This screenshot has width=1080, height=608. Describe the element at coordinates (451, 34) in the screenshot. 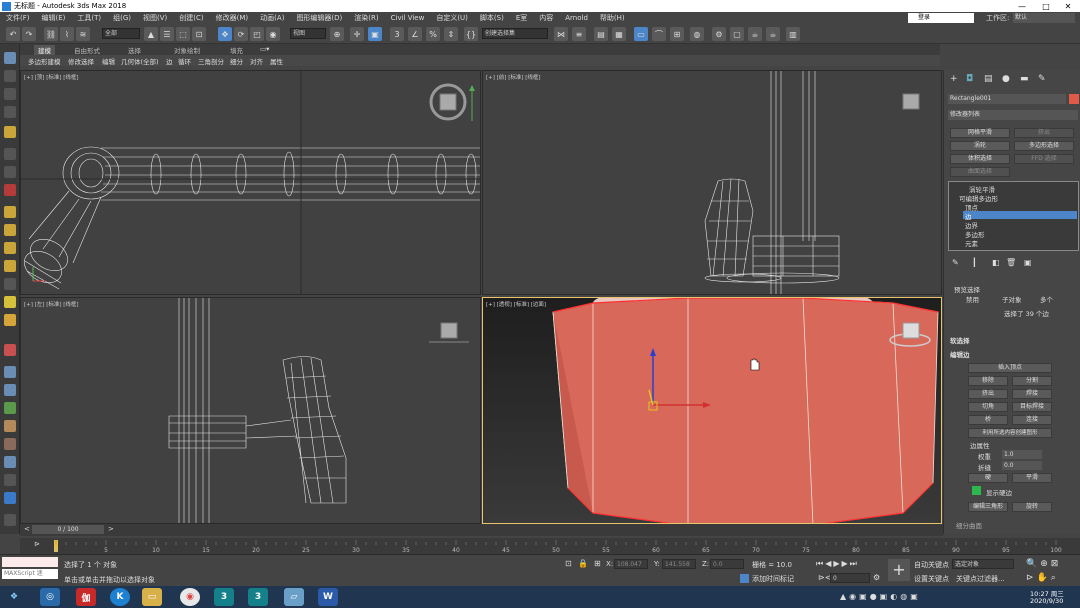

I see `spinner-snap-icon: ⇕` at that location.